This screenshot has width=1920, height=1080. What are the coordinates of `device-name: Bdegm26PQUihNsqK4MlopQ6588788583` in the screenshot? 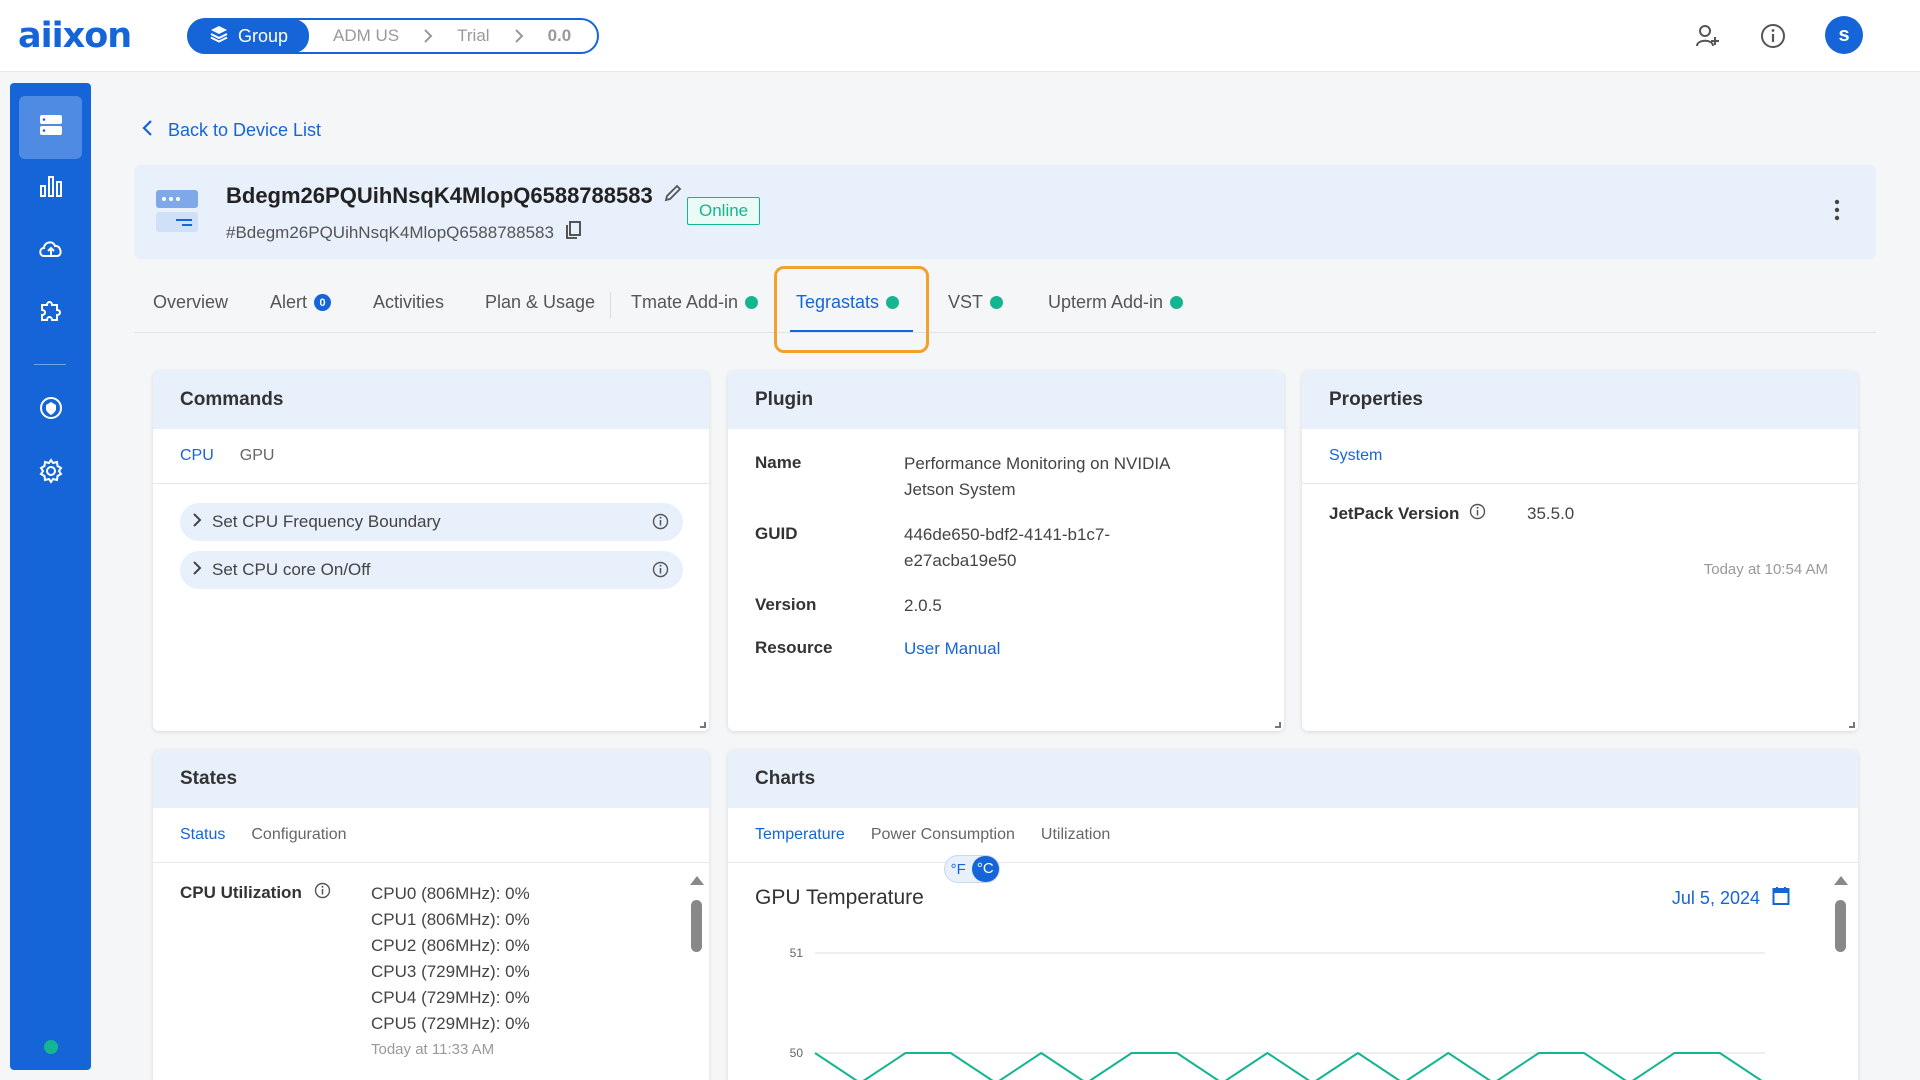 It's located at (454, 196).